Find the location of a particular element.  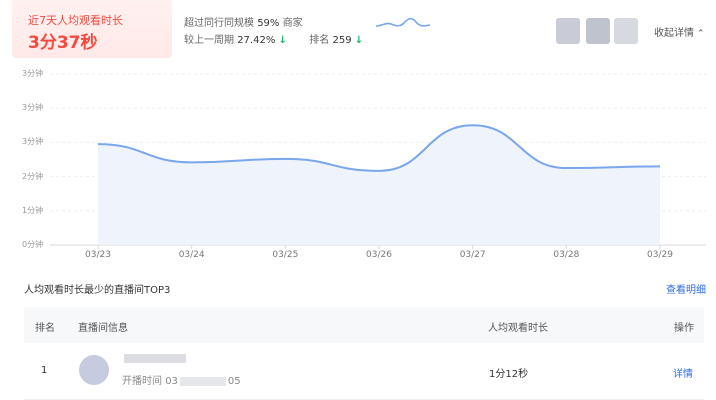

peer-text: 超过同行同规模 is located at coordinates (219, 23).